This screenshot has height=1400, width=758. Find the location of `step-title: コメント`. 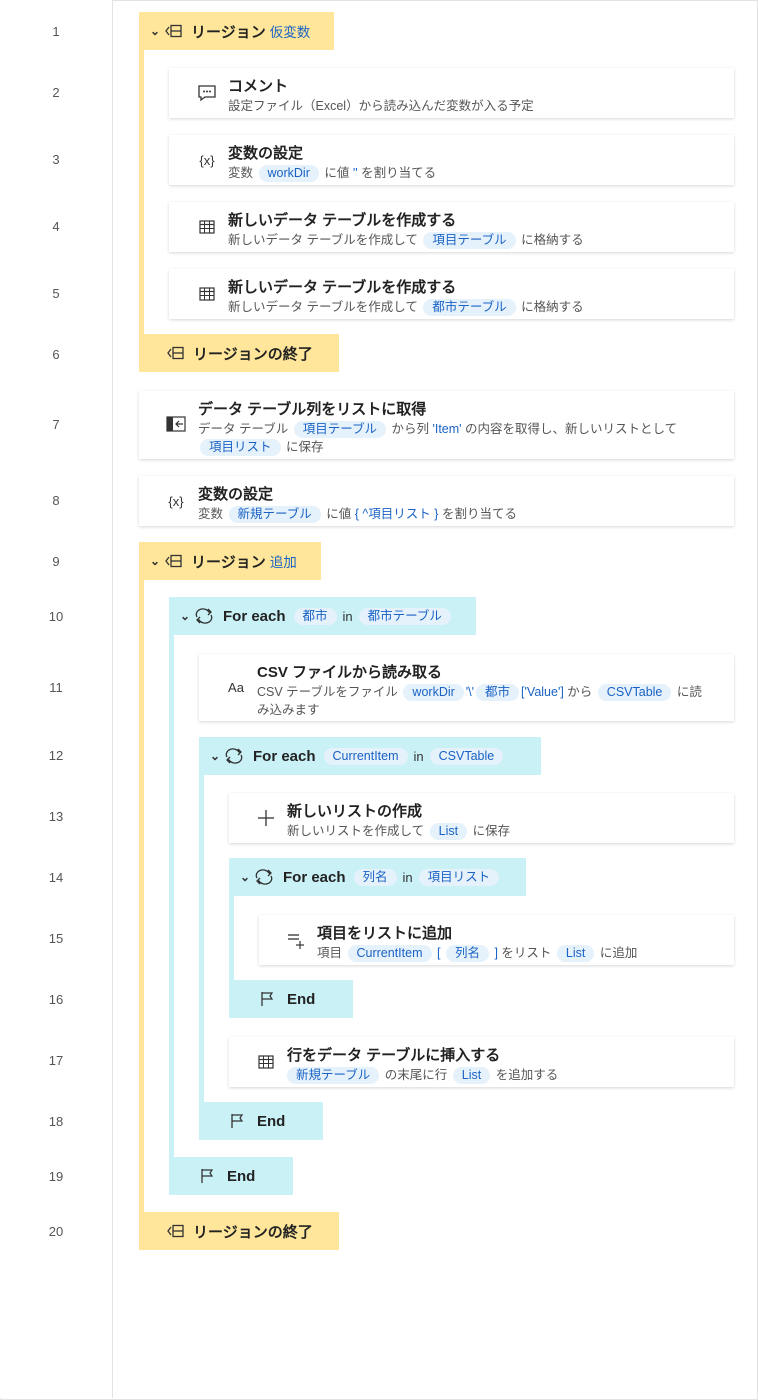

step-title: コメント is located at coordinates (258, 86).